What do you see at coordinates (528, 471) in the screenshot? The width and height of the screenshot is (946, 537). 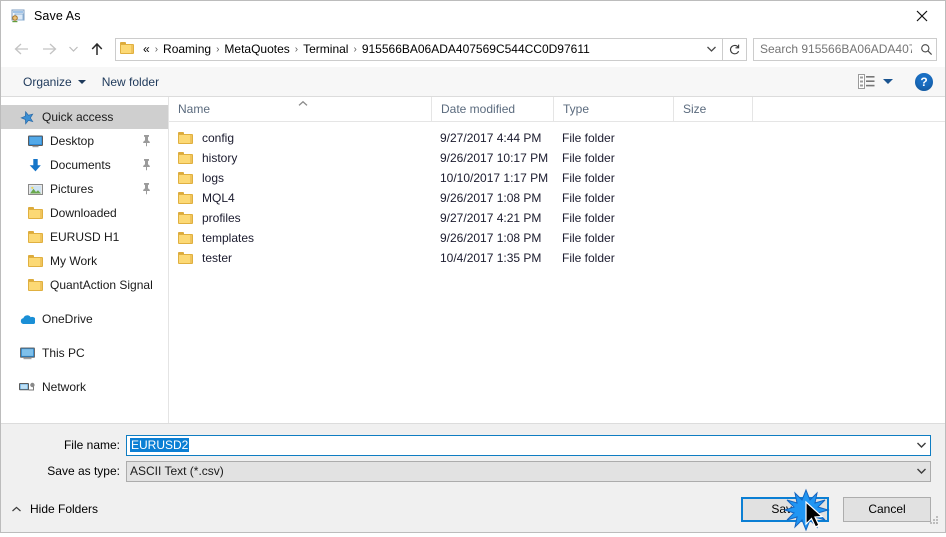 I see `filetype-select: ASCII Text (*.csv)` at bounding box center [528, 471].